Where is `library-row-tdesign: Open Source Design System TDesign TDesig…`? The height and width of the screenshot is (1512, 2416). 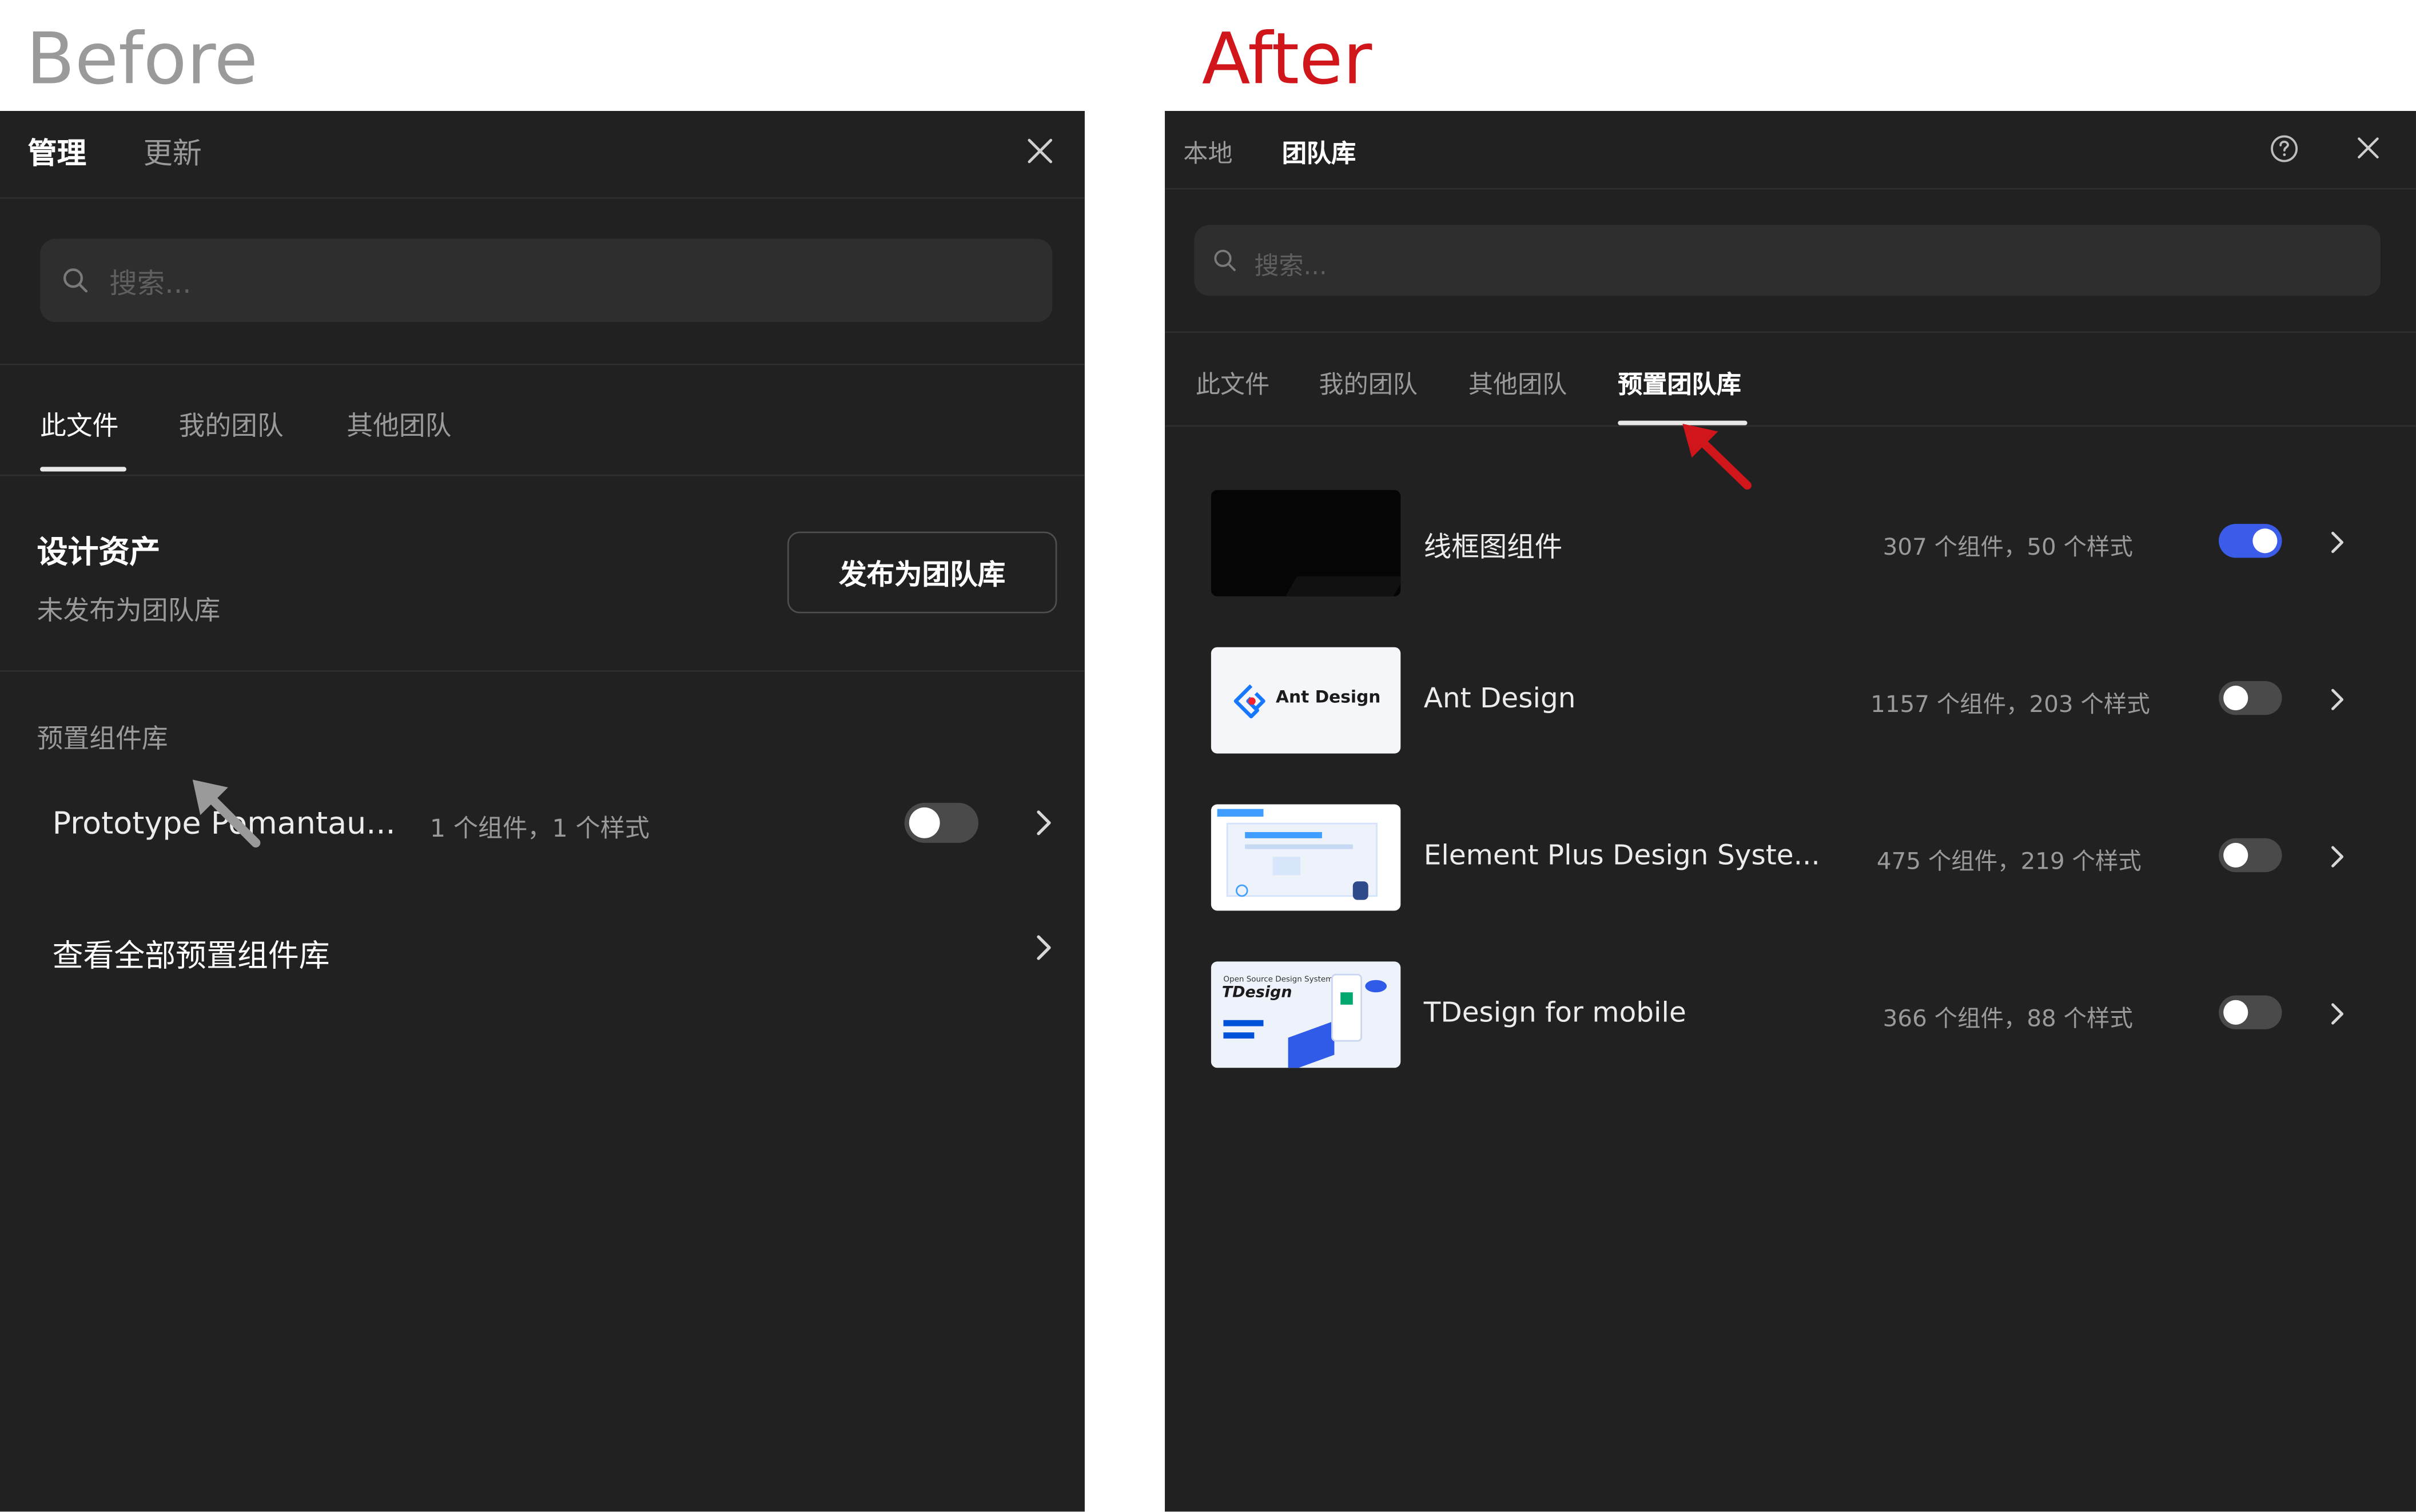 library-row-tdesign: Open Source Design System TDesign TDesig… is located at coordinates (1790, 1014).